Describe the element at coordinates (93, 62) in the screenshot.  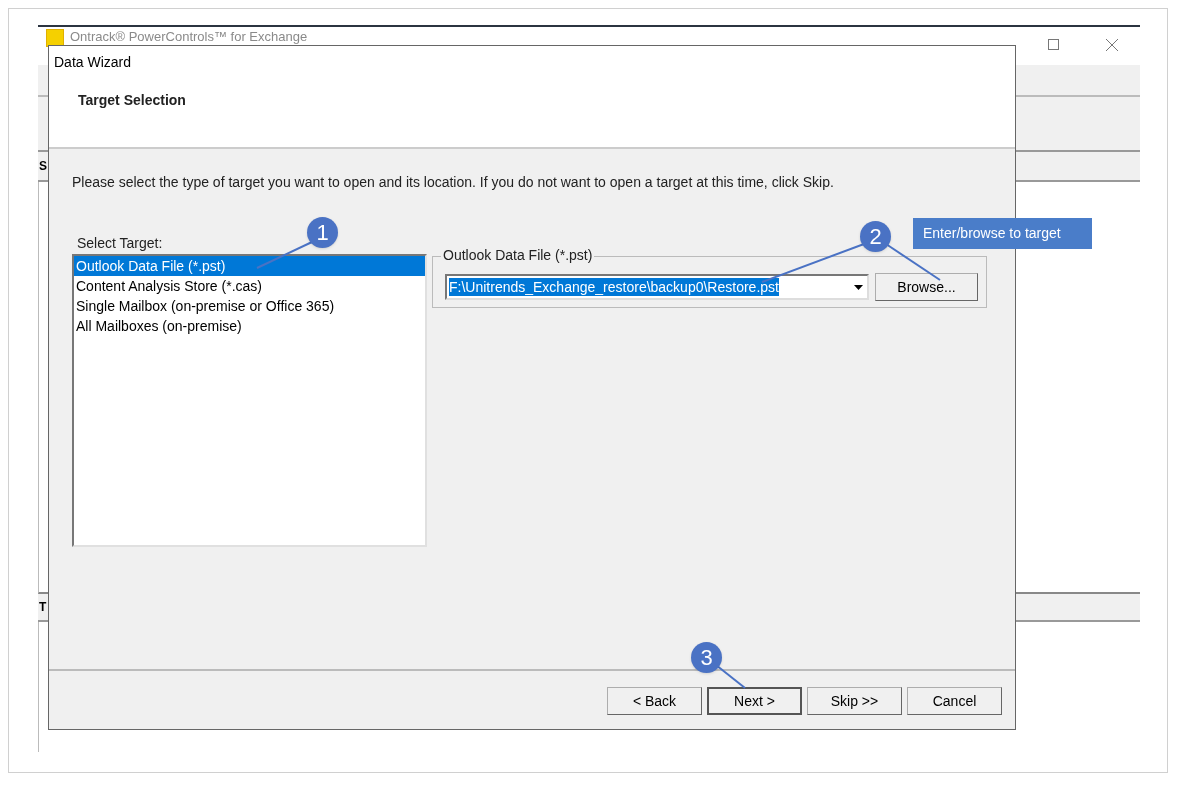
I see `dialog-title: Data Wizard` at that location.